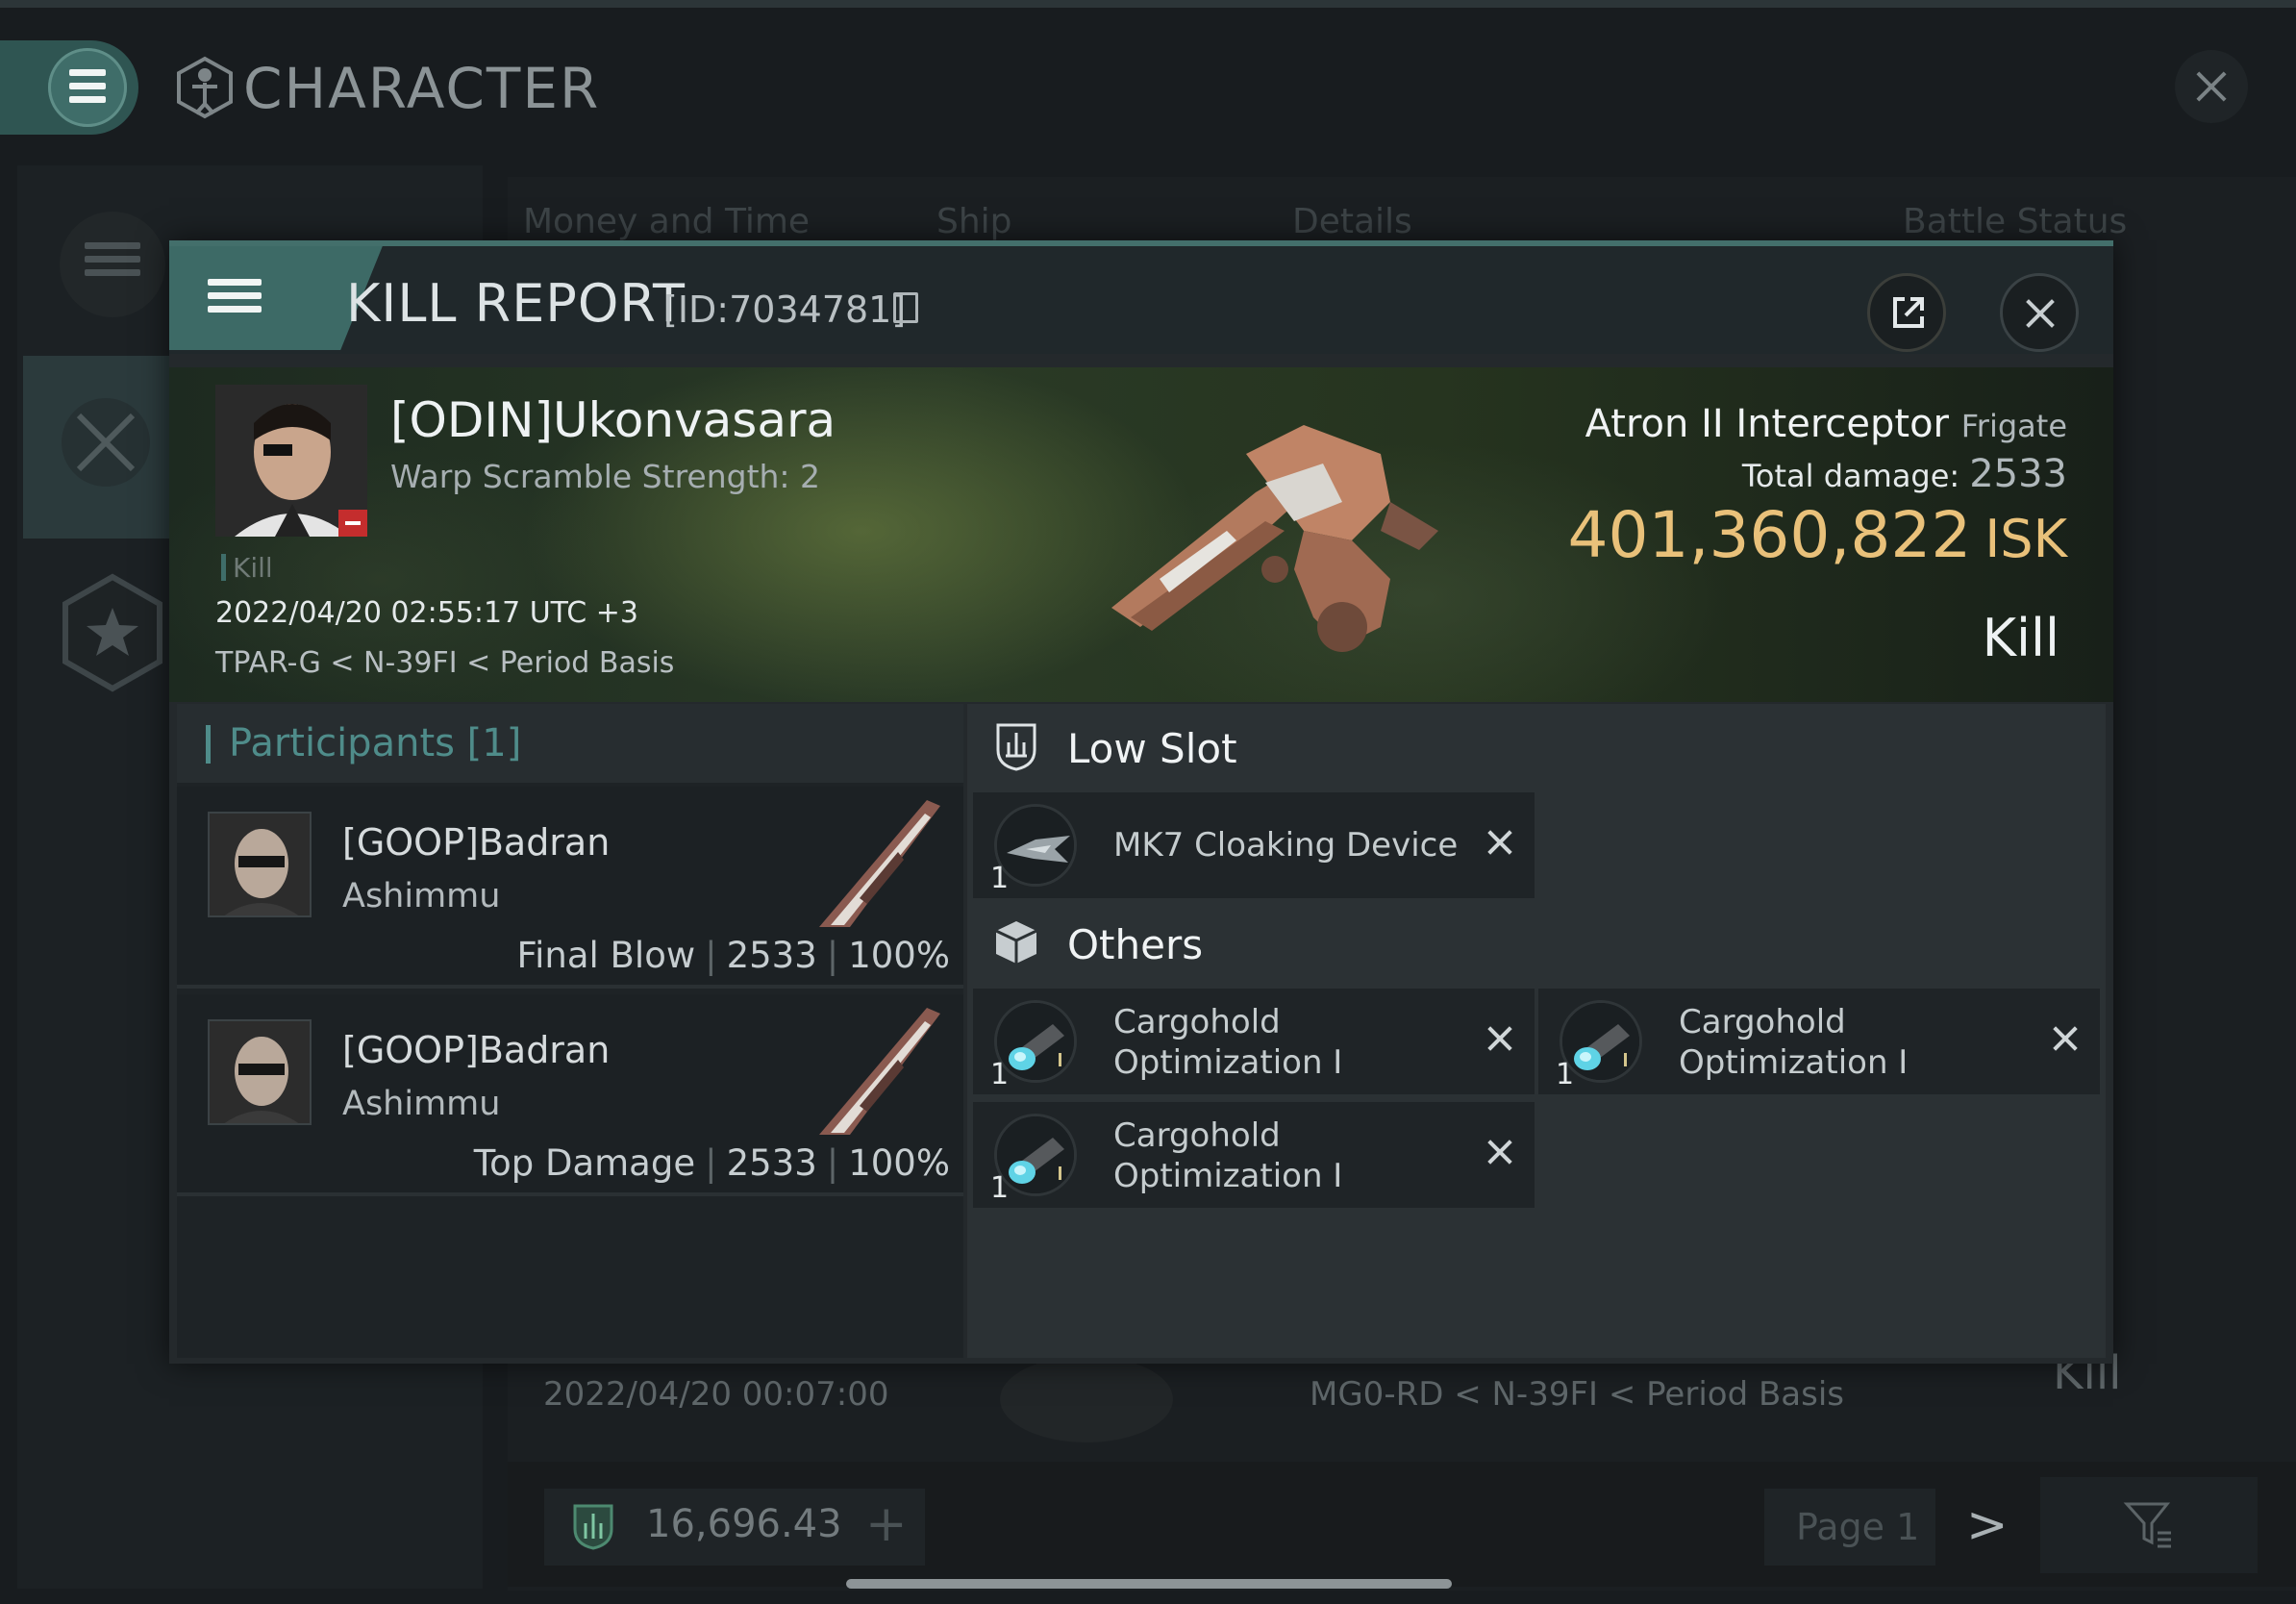  What do you see at coordinates (2039, 312) in the screenshot?
I see `close-button` at bounding box center [2039, 312].